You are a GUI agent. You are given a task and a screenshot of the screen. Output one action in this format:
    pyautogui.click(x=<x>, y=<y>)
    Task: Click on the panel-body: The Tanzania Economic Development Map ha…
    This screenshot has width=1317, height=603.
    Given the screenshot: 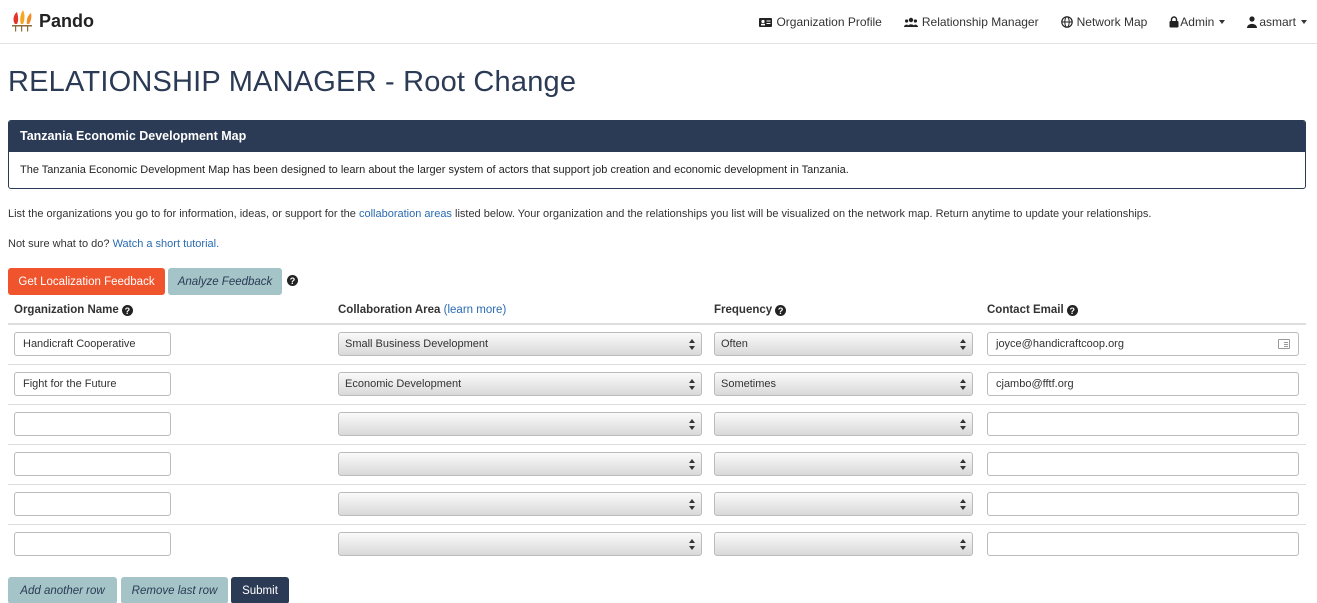 What is the action you would take?
    pyautogui.click(x=434, y=170)
    